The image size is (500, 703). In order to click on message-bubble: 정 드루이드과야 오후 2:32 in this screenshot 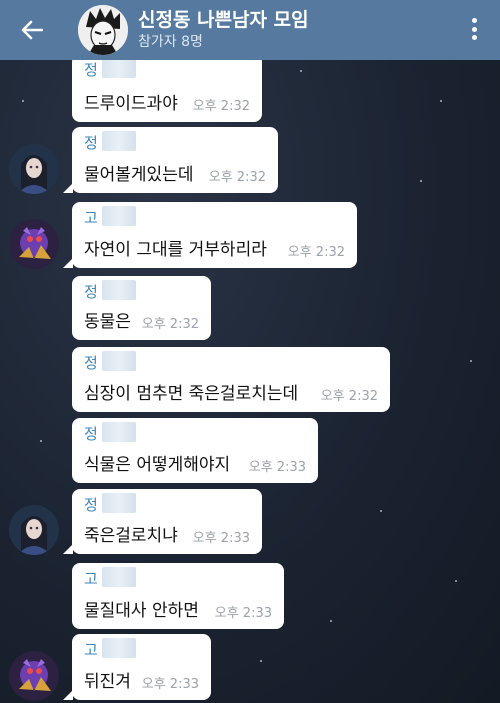, I will do `click(167, 91)`.